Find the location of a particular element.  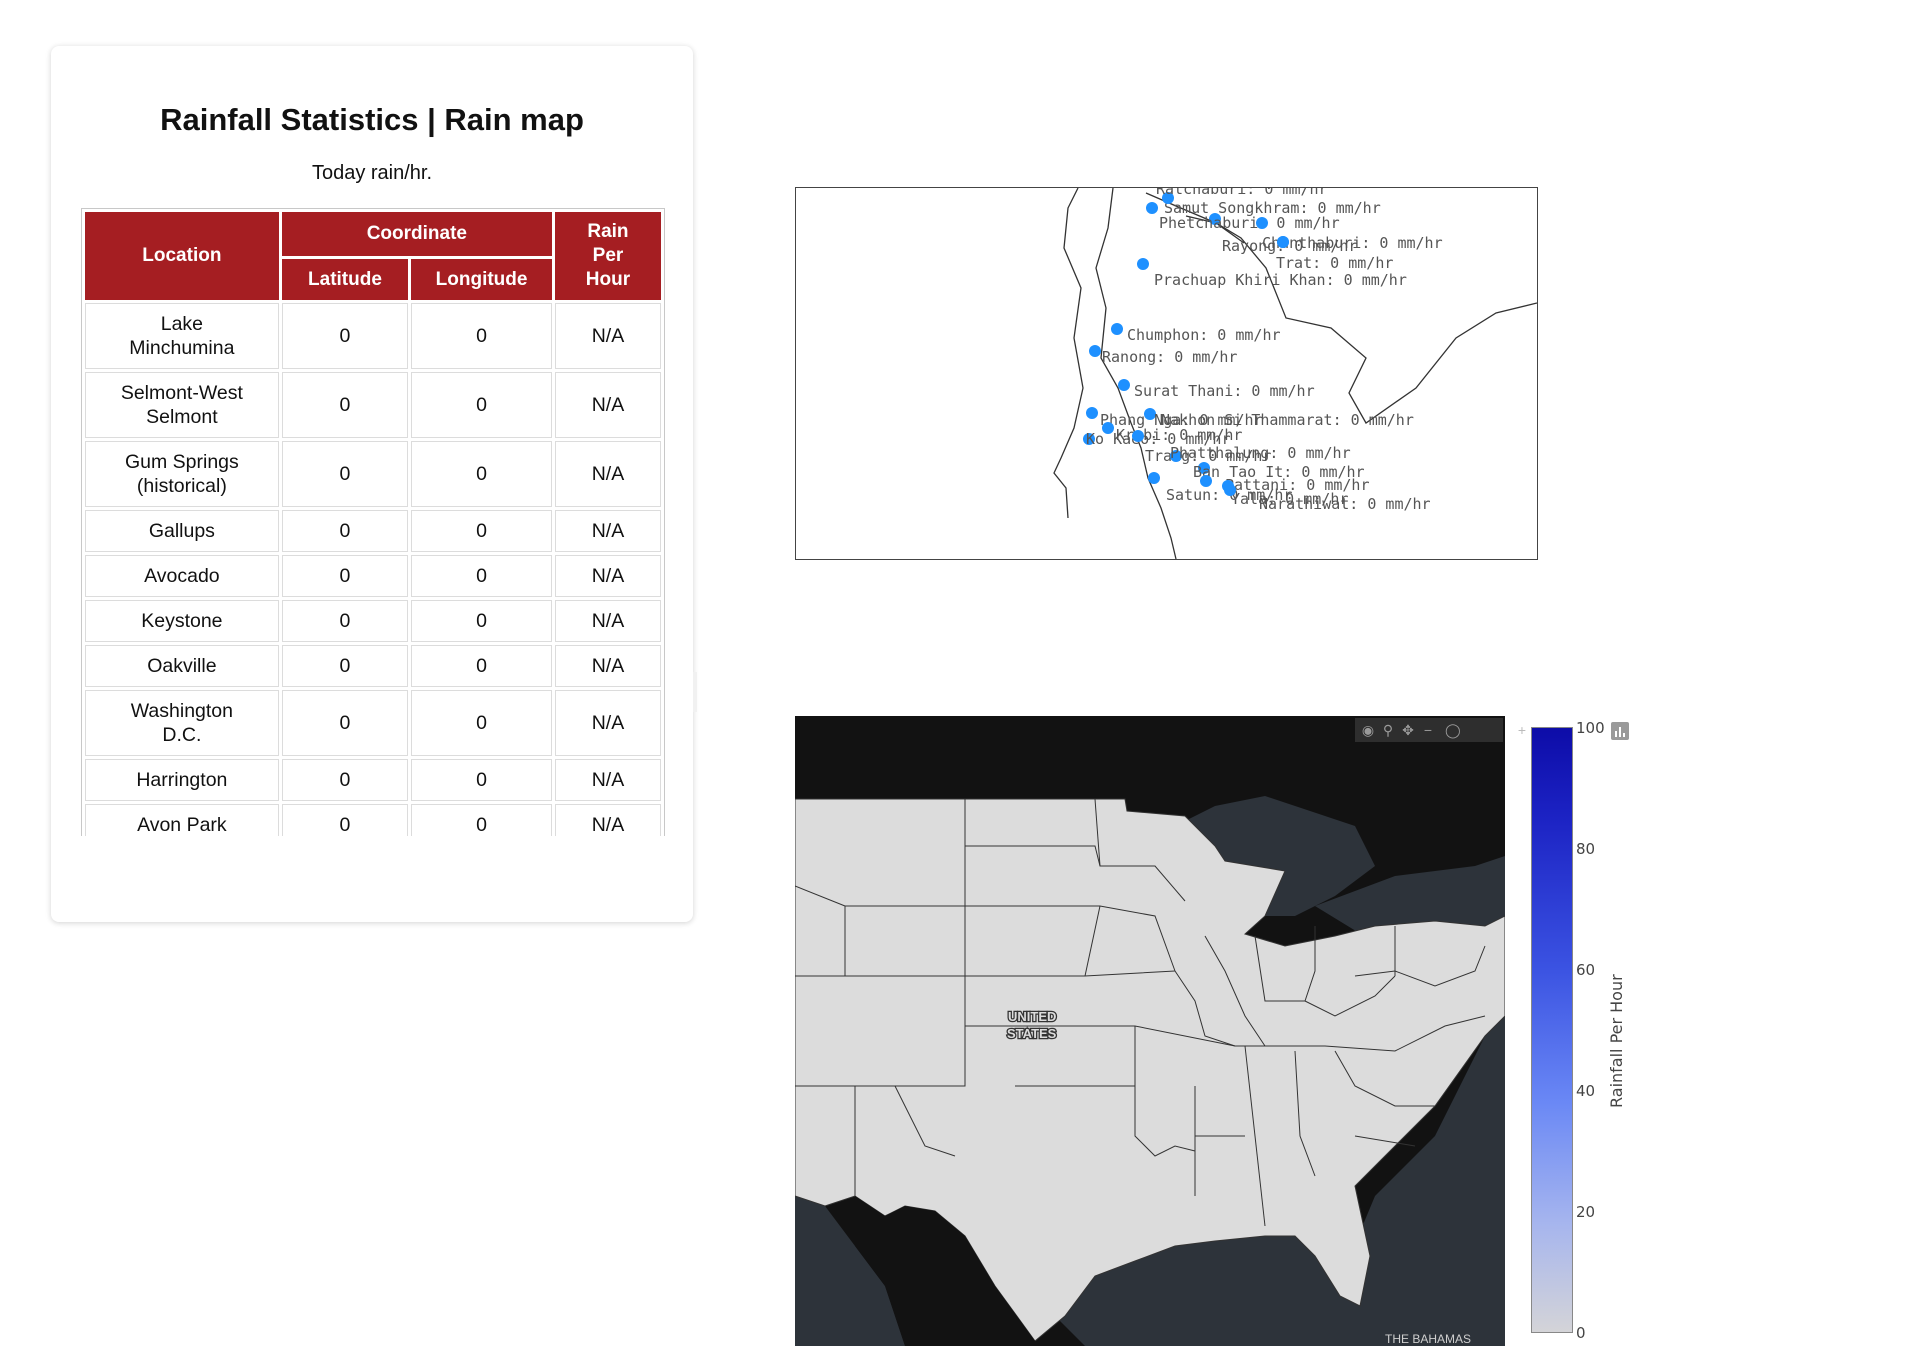

colorbar-tick: 80 is located at coordinates (1586, 849).